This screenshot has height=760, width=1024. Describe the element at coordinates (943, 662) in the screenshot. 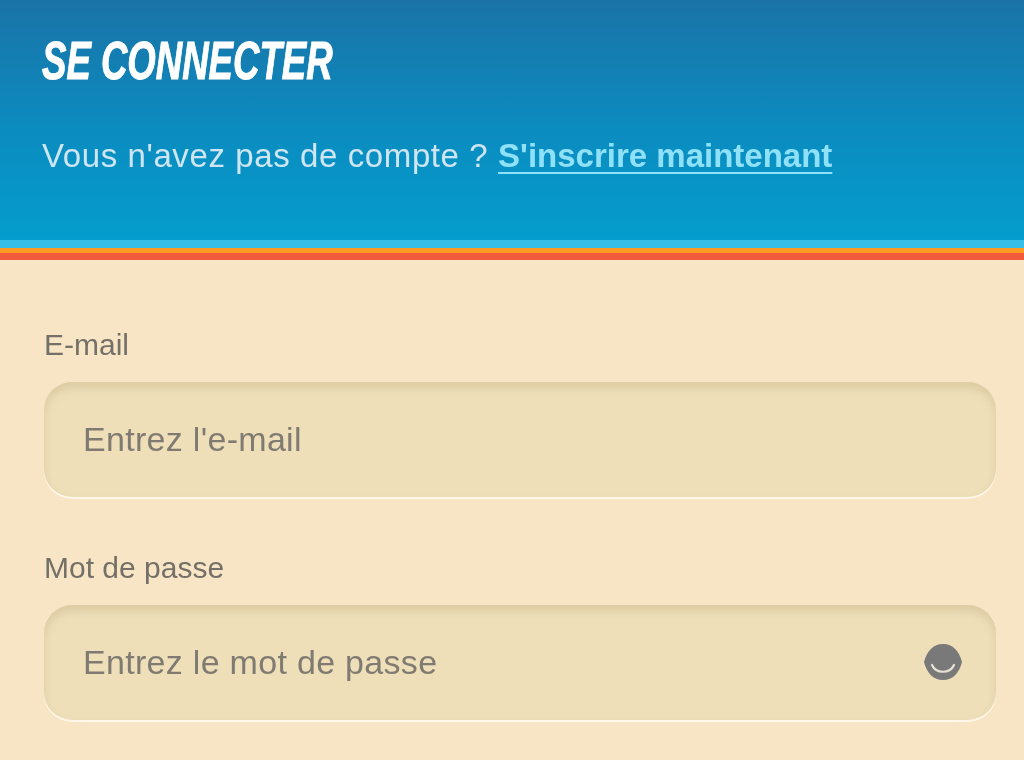

I see `eye-icon` at that location.